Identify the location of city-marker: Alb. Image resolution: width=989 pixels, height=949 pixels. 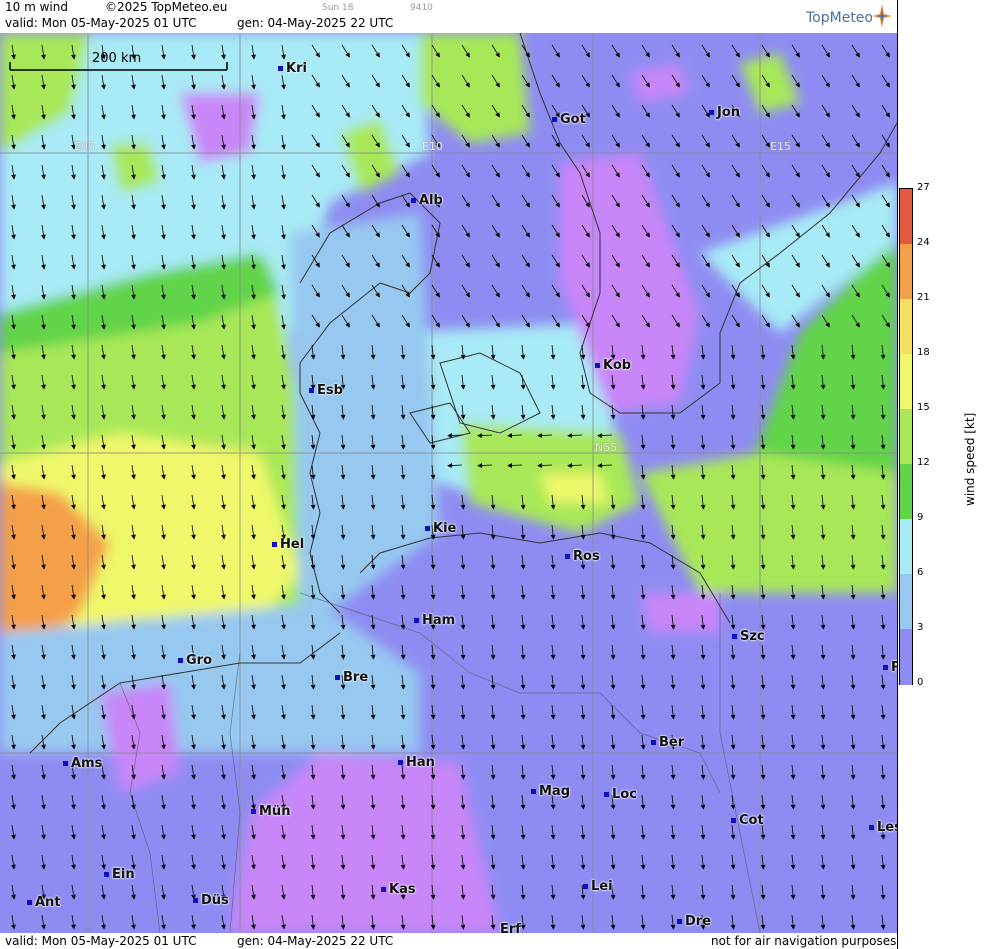
(427, 200).